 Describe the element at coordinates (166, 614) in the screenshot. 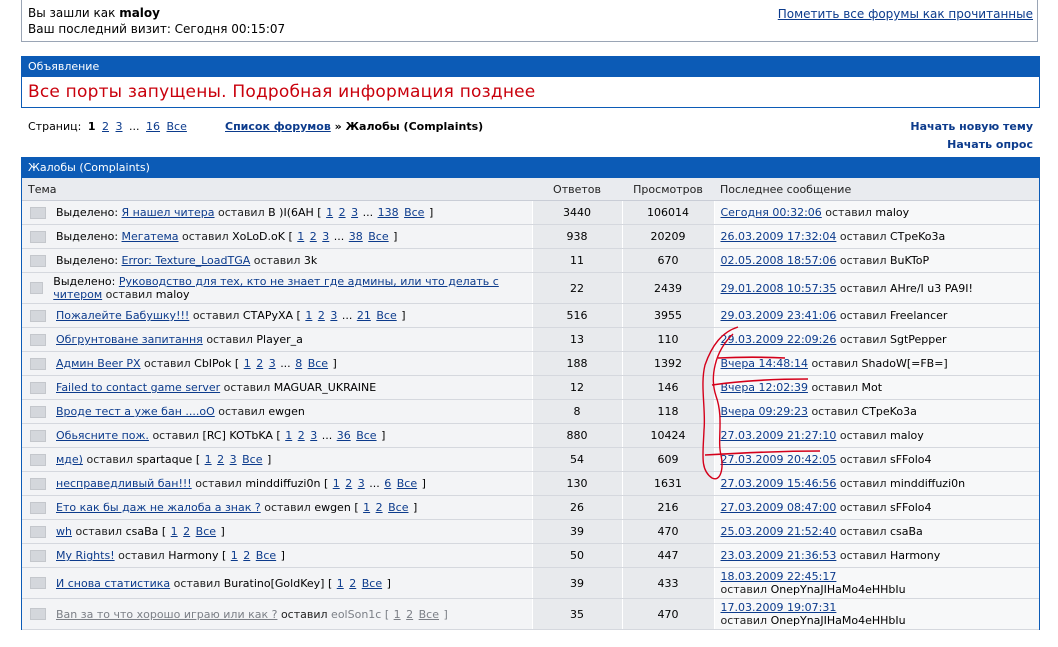

I see `topic-title-link: Ban за то что хорошо играю или как ?` at that location.